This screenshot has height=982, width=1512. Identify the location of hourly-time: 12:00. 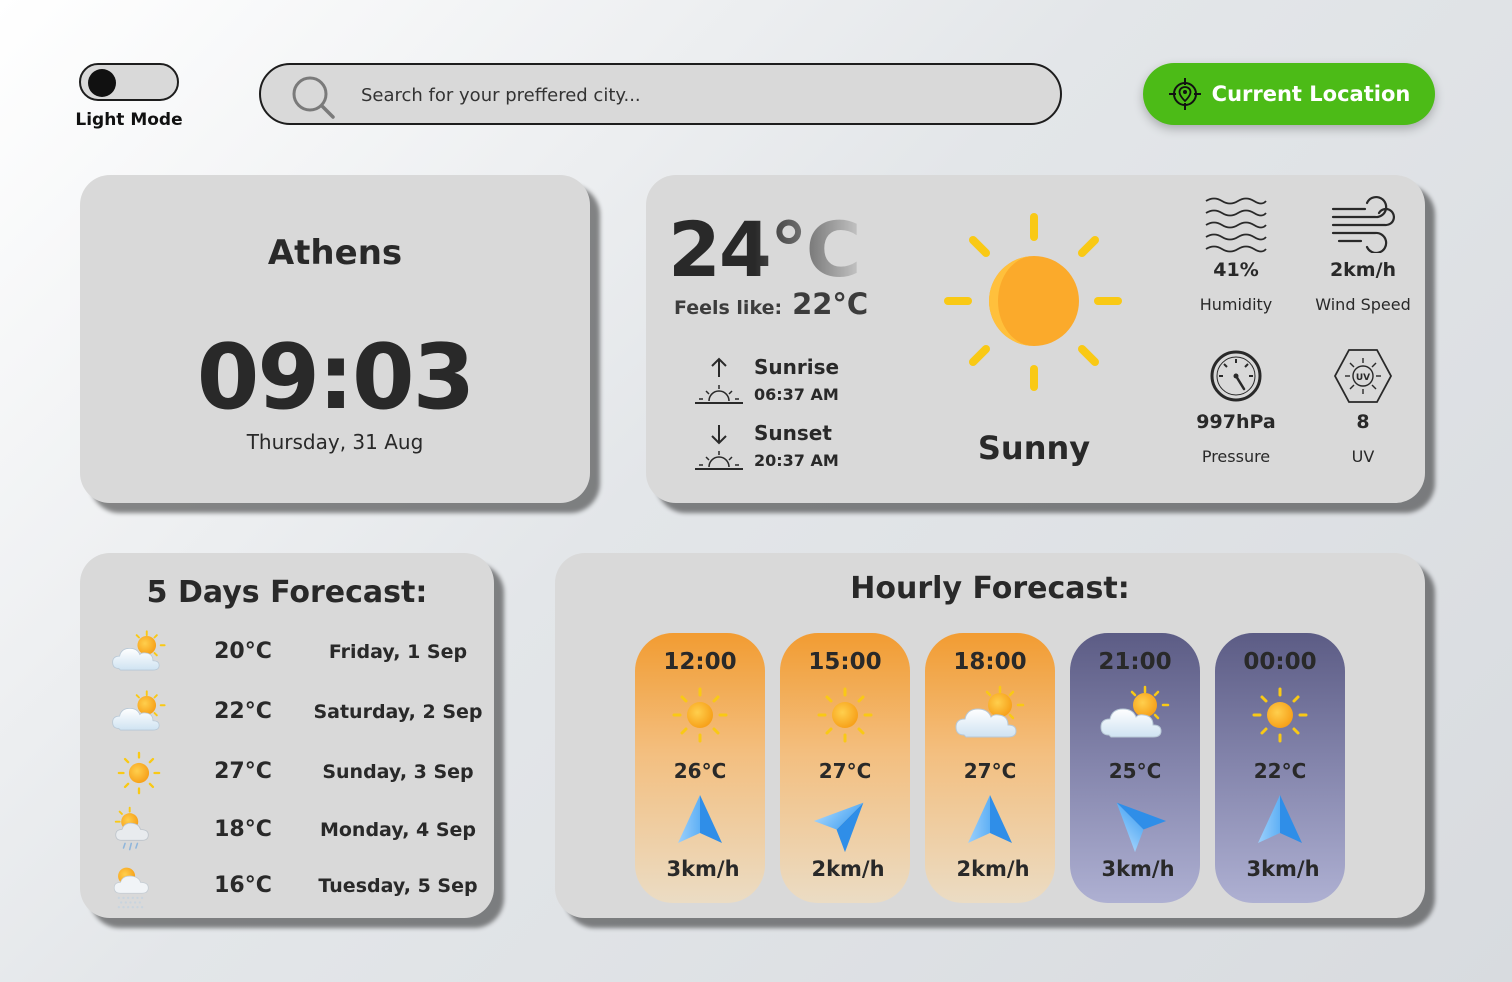
(700, 662).